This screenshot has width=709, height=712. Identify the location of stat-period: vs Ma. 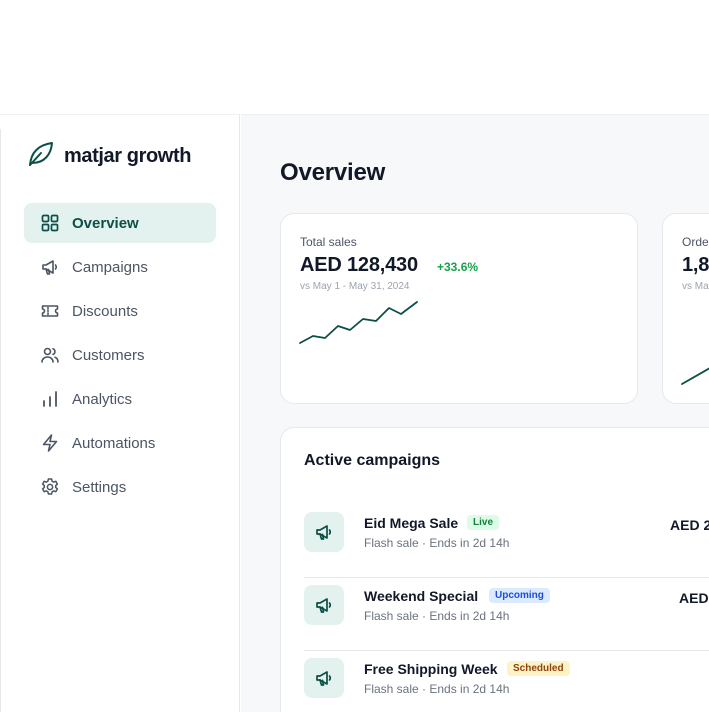
(695, 286).